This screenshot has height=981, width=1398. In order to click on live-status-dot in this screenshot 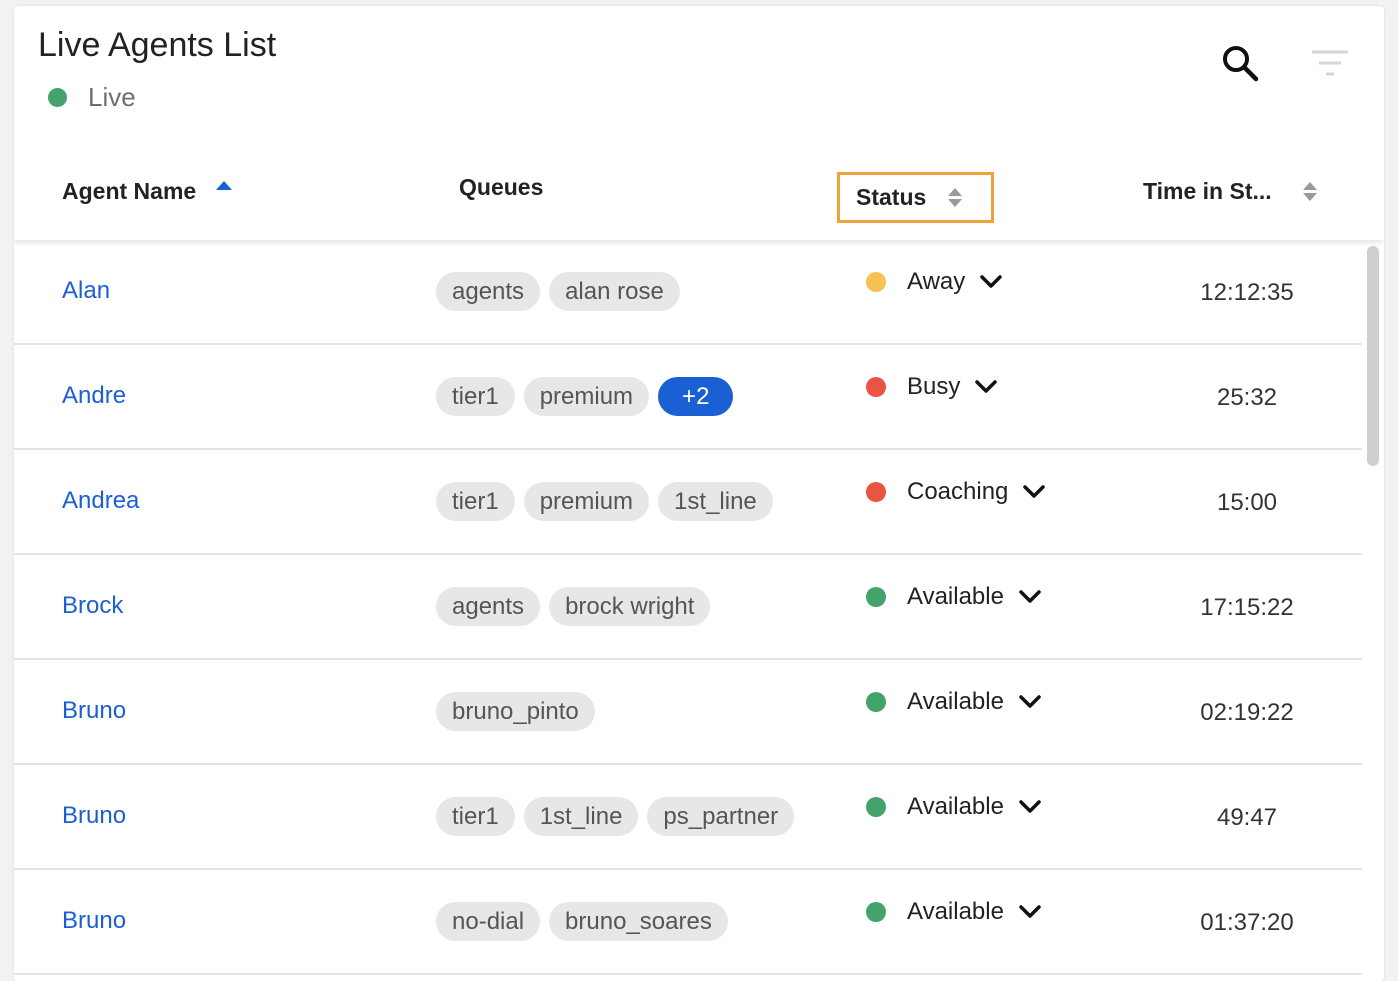, I will do `click(57, 97)`.